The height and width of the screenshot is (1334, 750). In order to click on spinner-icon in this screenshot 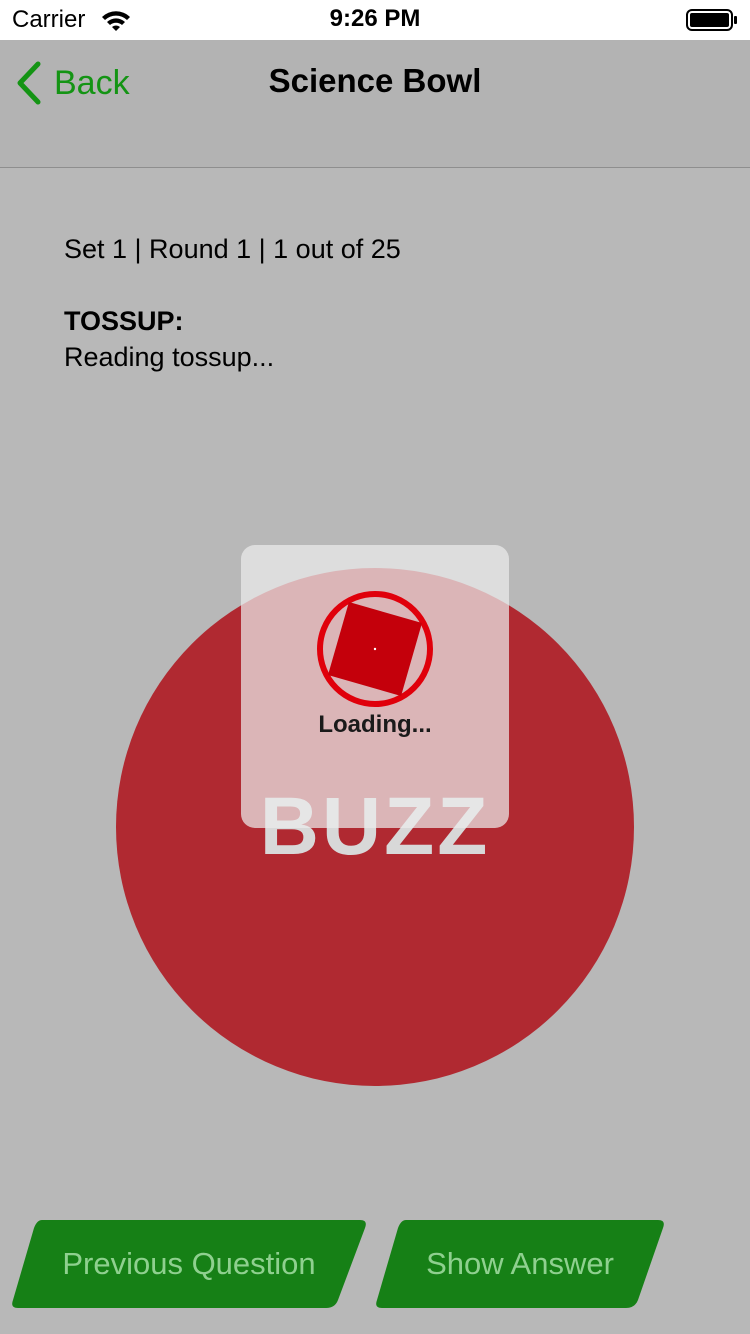, I will do `click(375, 649)`.